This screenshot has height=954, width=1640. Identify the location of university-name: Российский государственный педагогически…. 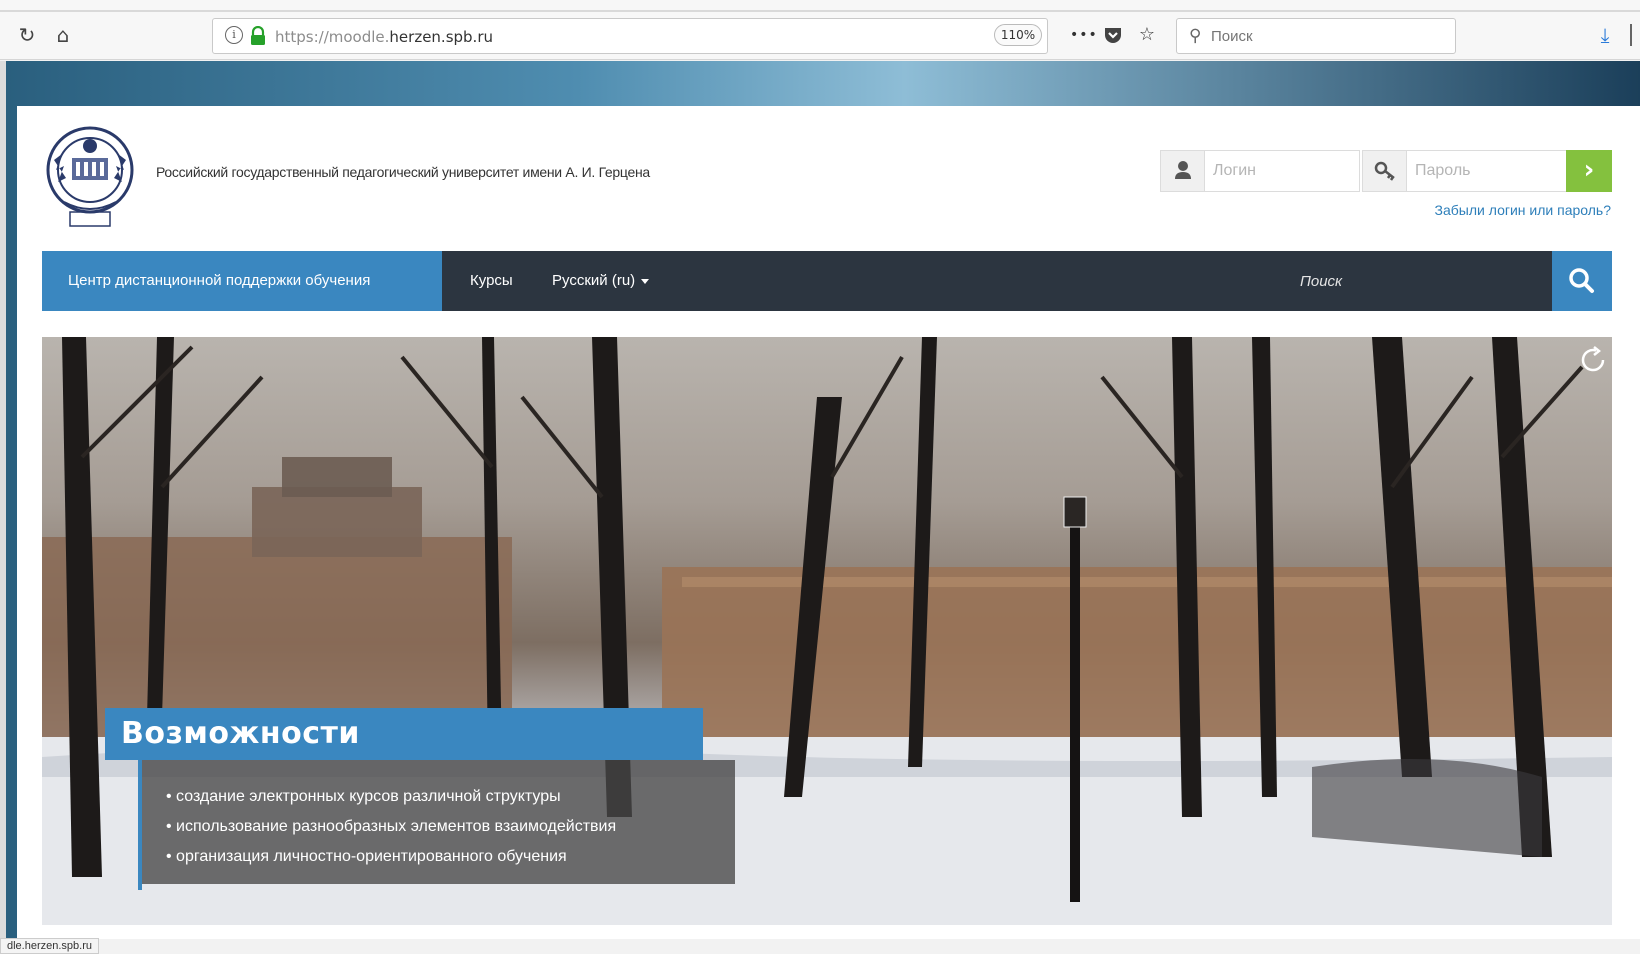
(403, 172).